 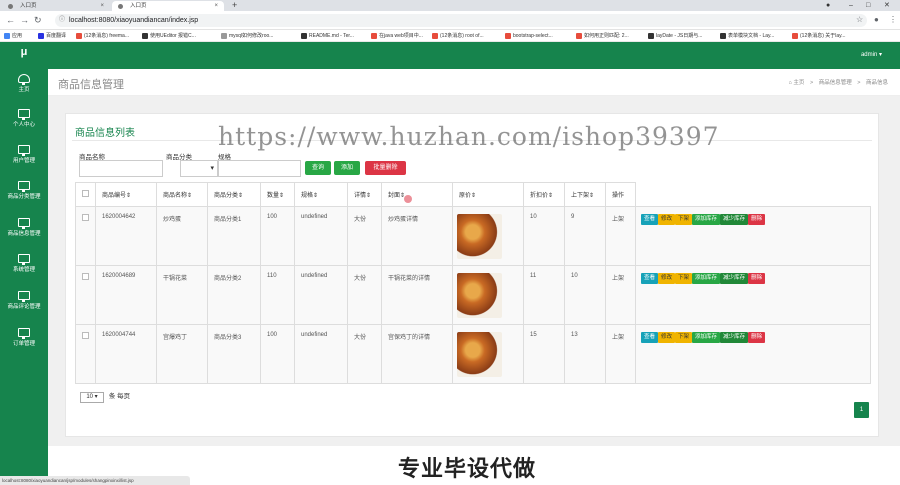 What do you see at coordinates (364, 295) in the screenshot?
I see `cell-detail: 大份` at bounding box center [364, 295].